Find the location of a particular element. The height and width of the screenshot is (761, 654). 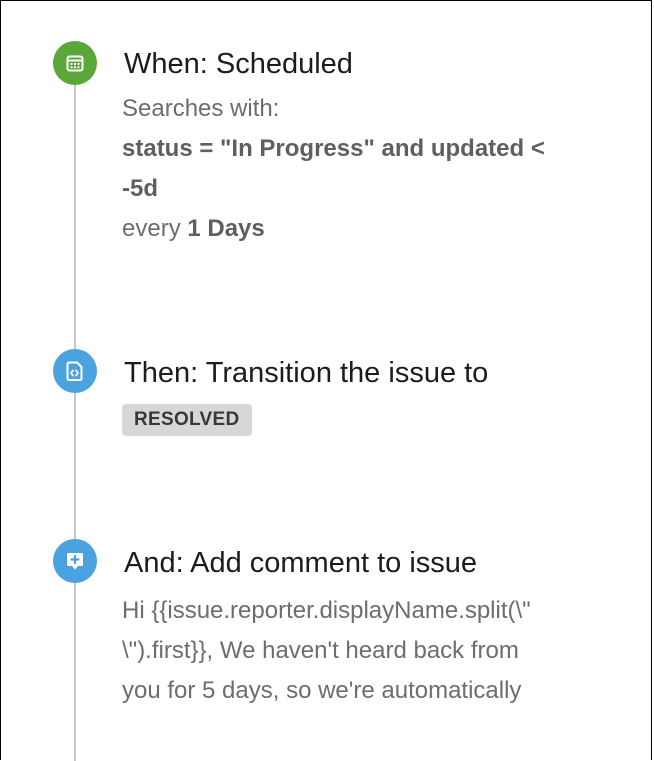

calendar-icon is located at coordinates (75, 63).